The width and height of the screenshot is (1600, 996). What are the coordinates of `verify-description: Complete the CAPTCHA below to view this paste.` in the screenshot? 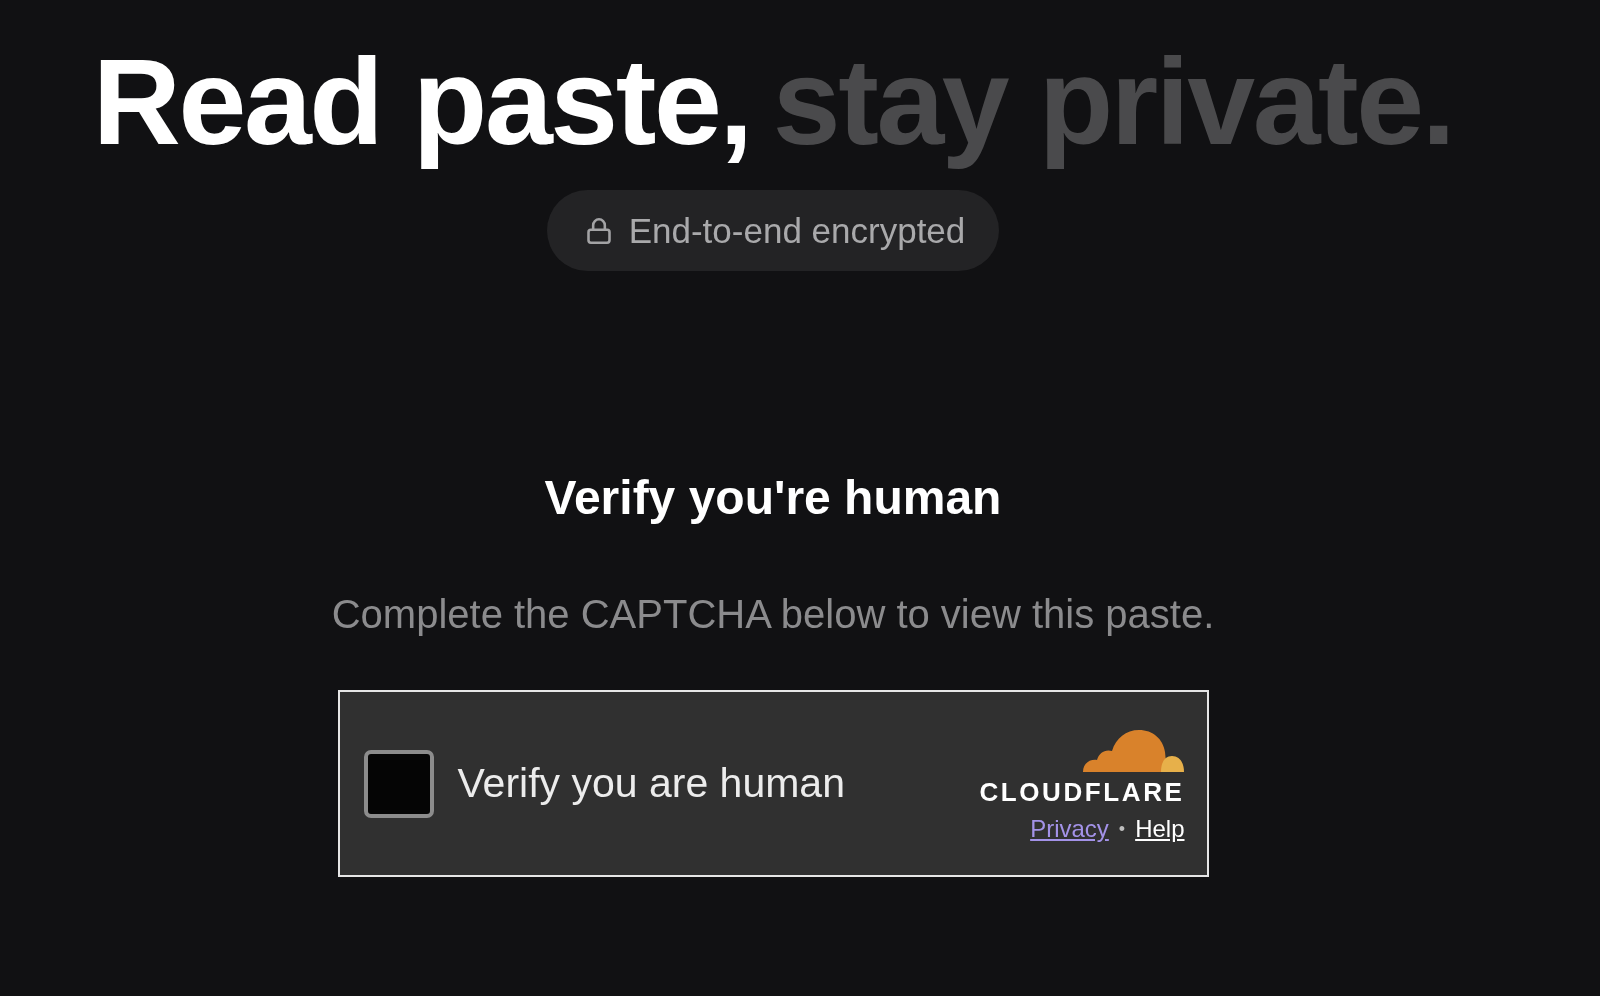 It's located at (773, 614).